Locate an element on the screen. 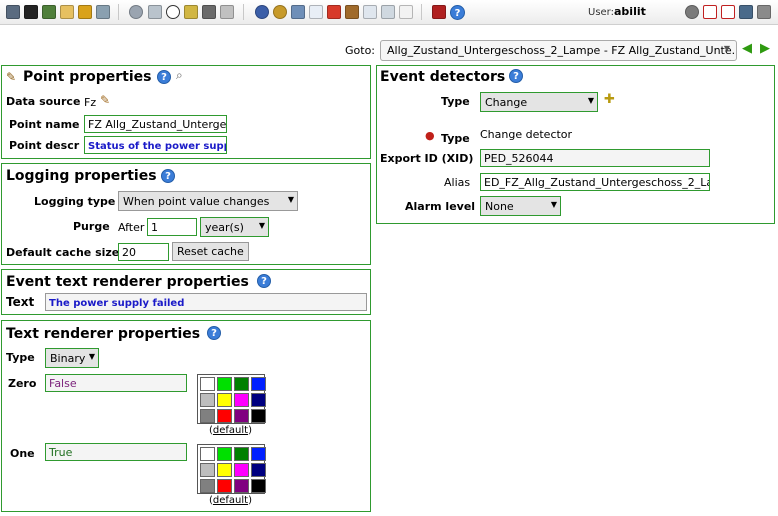 The height and width of the screenshot is (516, 778). previous-point-icon: ◀ is located at coordinates (747, 48).